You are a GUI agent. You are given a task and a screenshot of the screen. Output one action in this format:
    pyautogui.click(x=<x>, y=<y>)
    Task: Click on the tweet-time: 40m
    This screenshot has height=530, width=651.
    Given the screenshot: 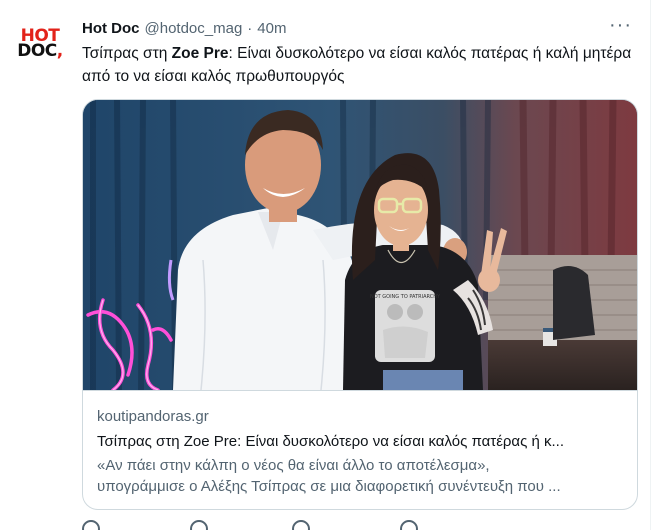 What is the action you would take?
    pyautogui.click(x=271, y=28)
    